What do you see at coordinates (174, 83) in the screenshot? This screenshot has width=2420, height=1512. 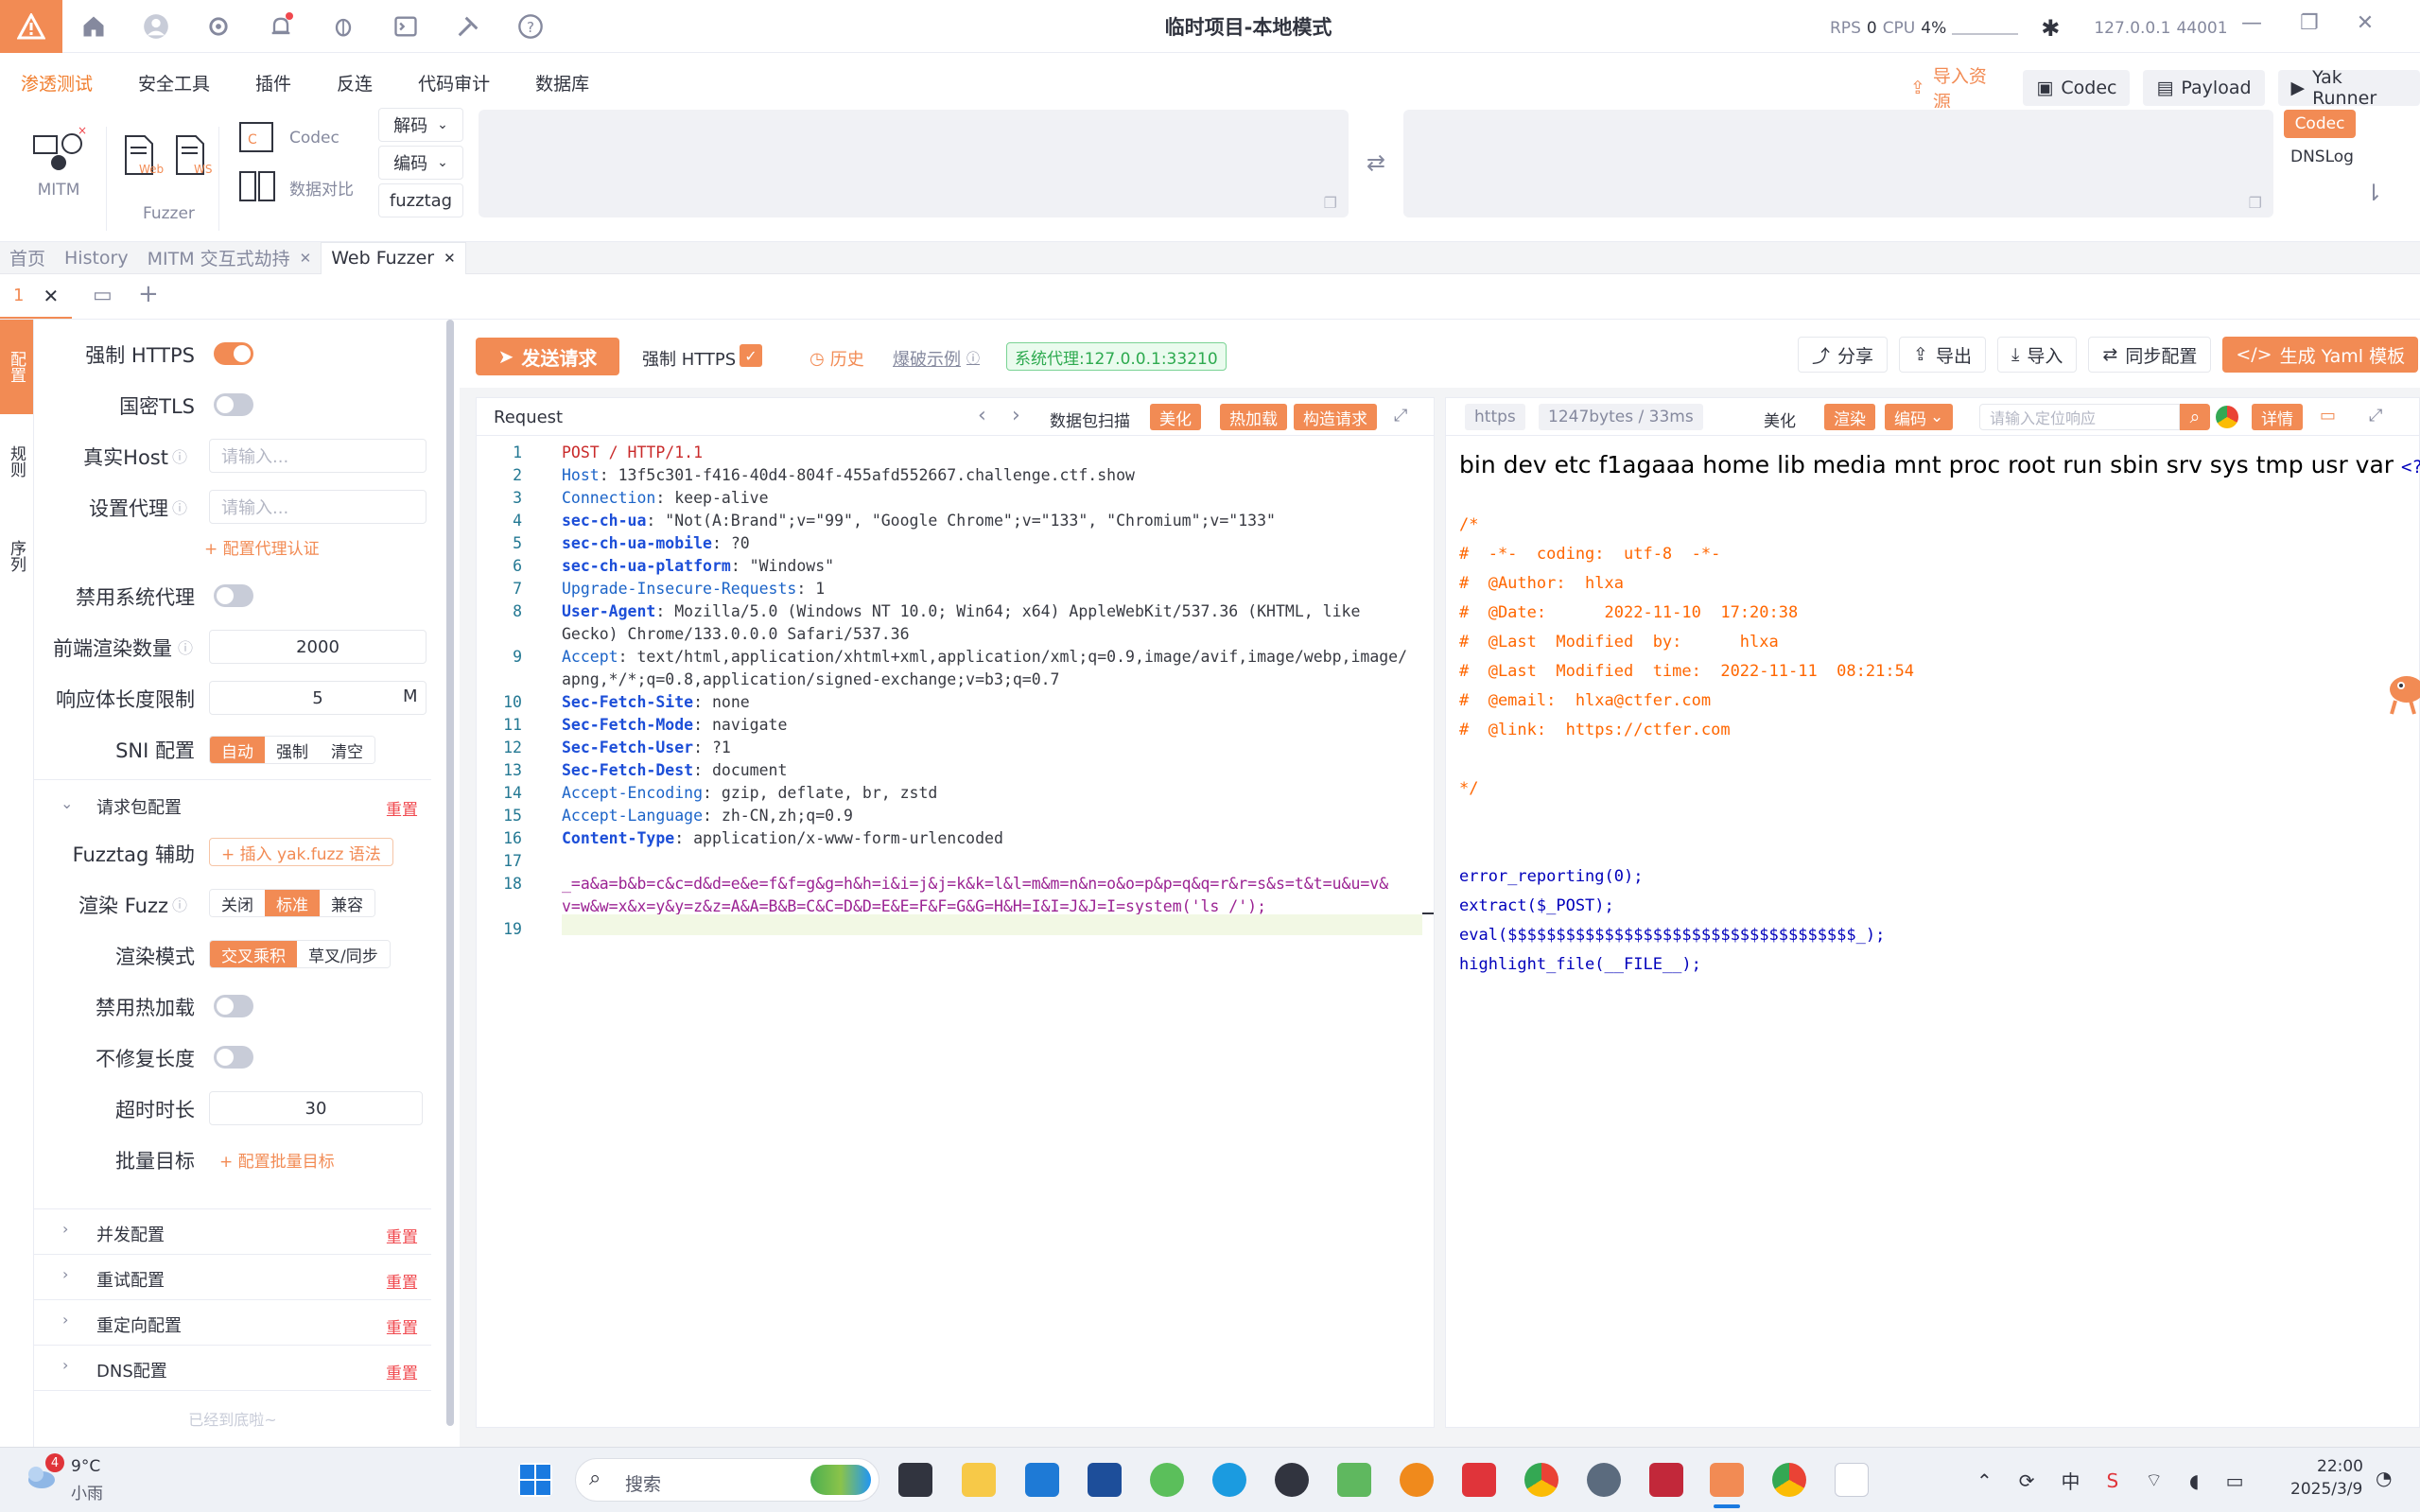 I see `menu-security-tools: 安全工具` at bounding box center [174, 83].